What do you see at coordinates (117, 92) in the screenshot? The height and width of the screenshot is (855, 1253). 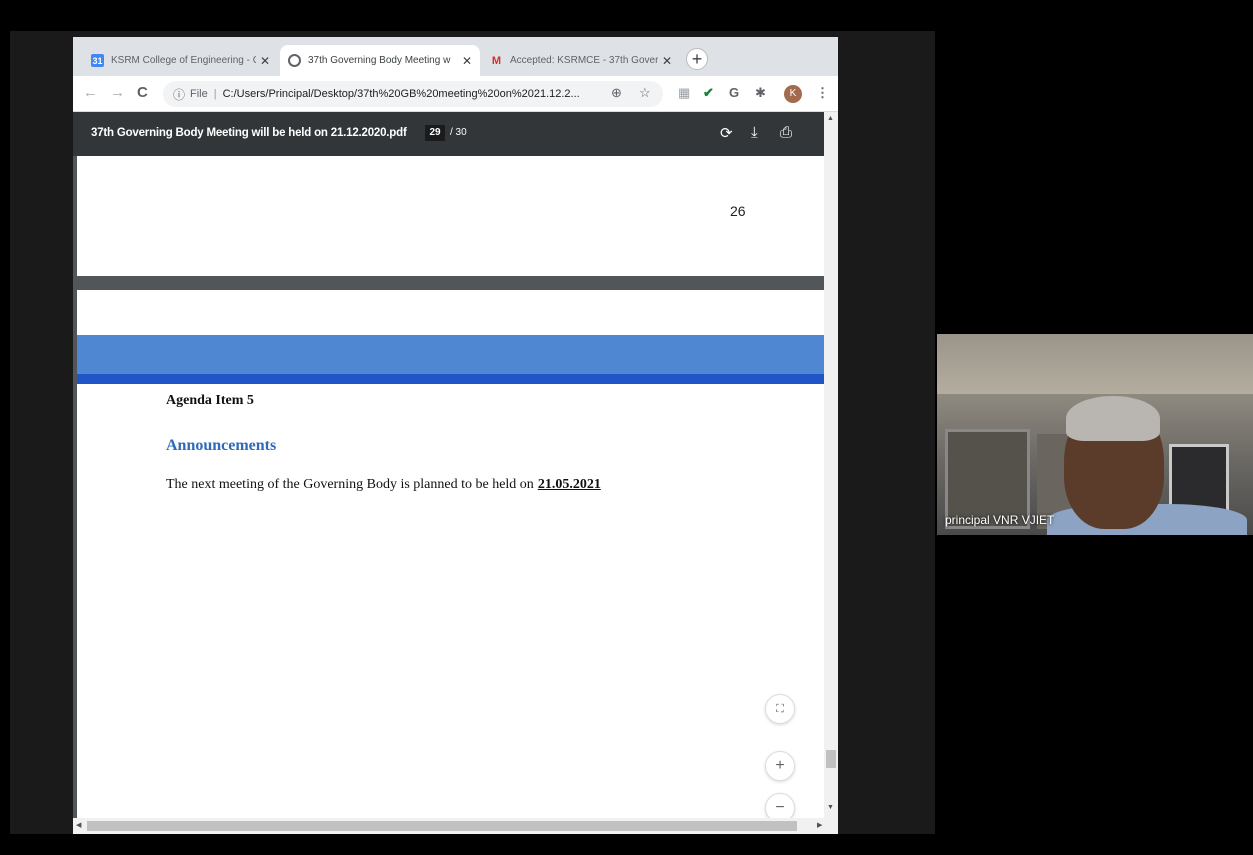 I see `forward-icon: →` at bounding box center [117, 92].